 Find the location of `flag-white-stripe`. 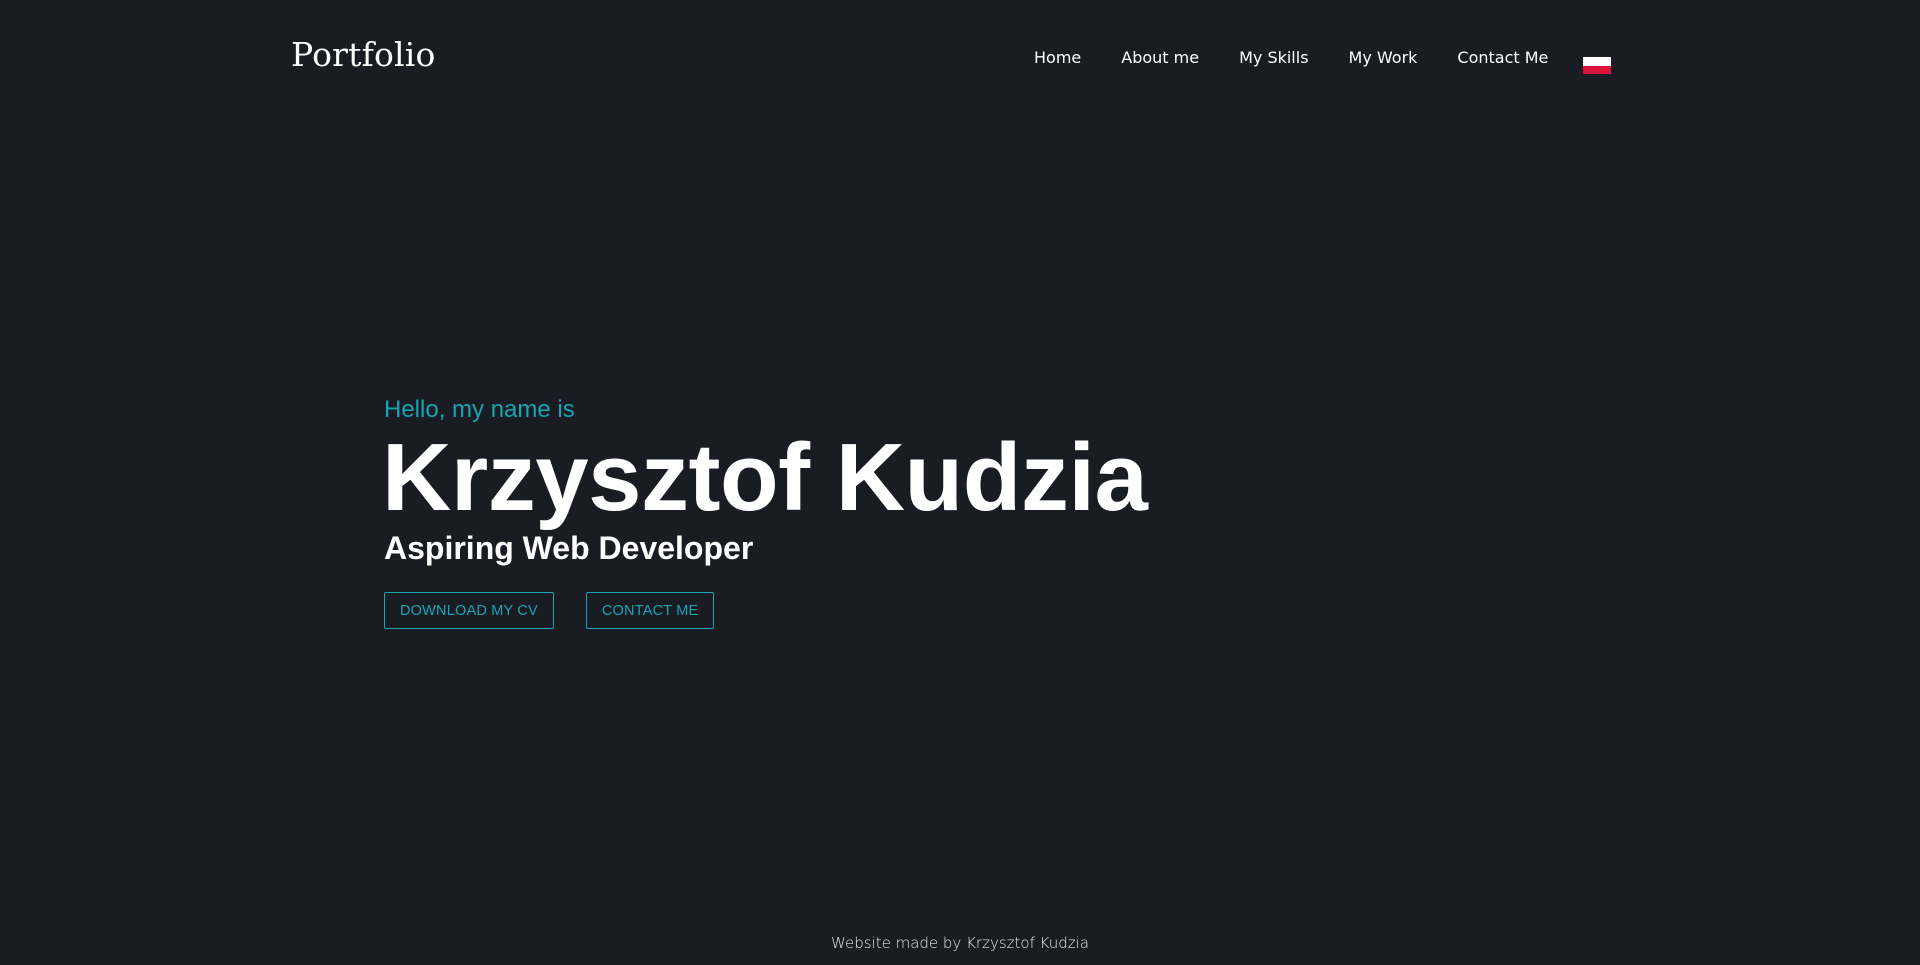

flag-white-stripe is located at coordinates (1597, 61).